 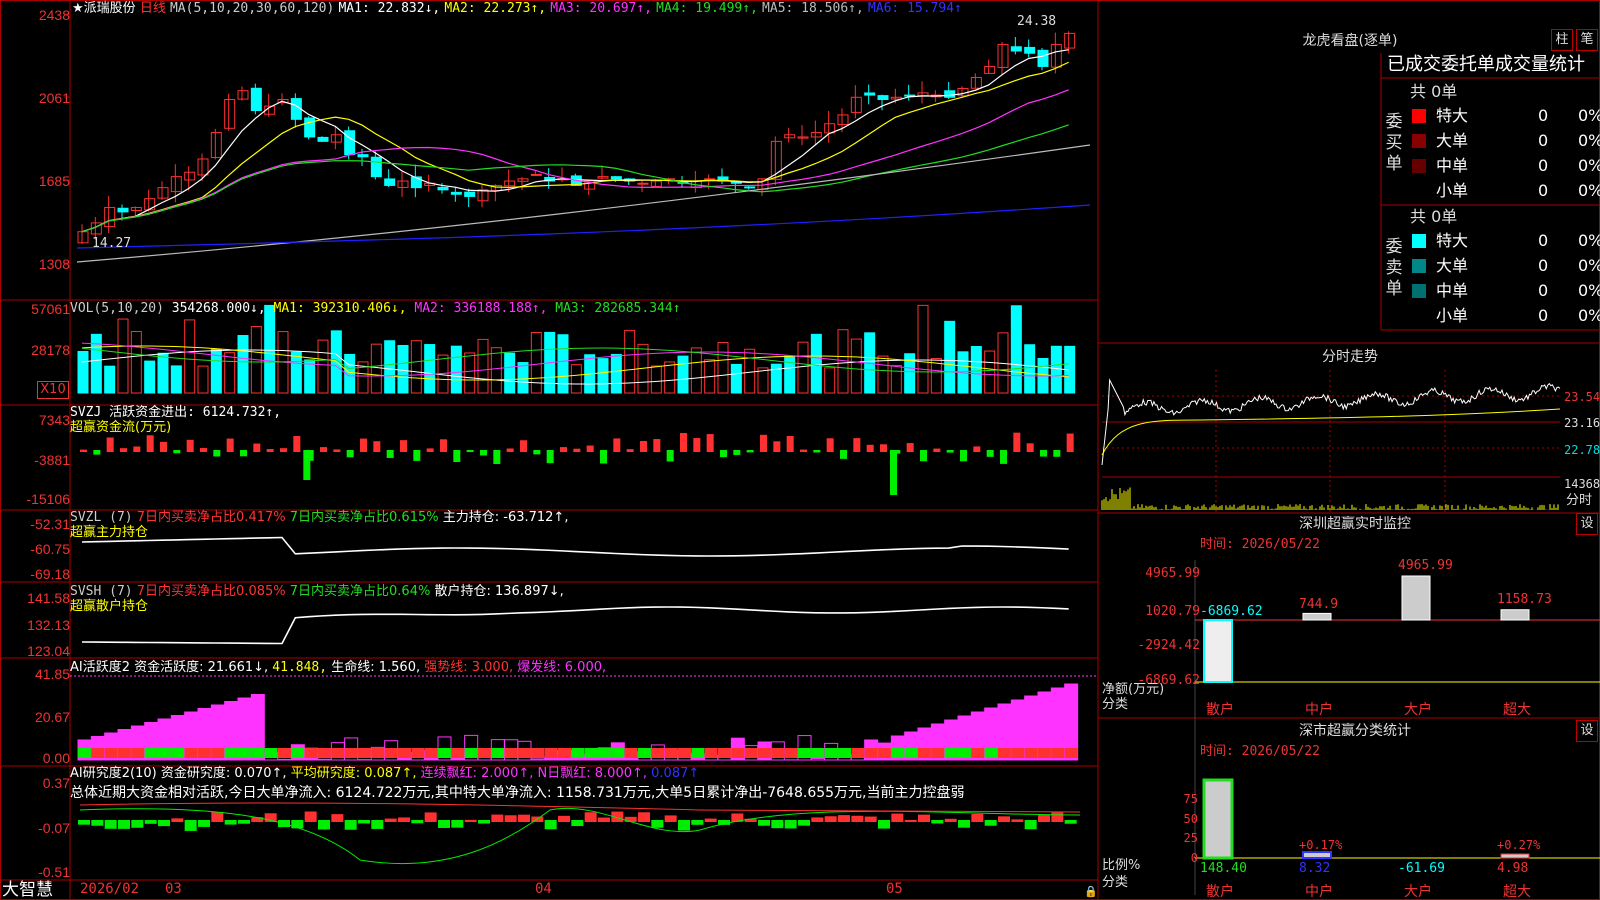 I want to click on net-amount-label: 744.9, so click(x=1319, y=604).